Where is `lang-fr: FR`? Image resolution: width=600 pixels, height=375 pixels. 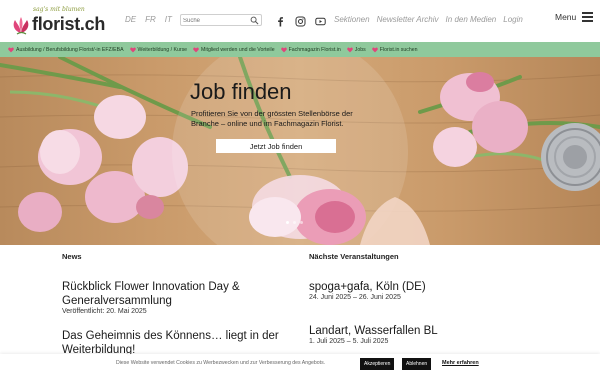
lang-fr: FR is located at coordinates (150, 19).